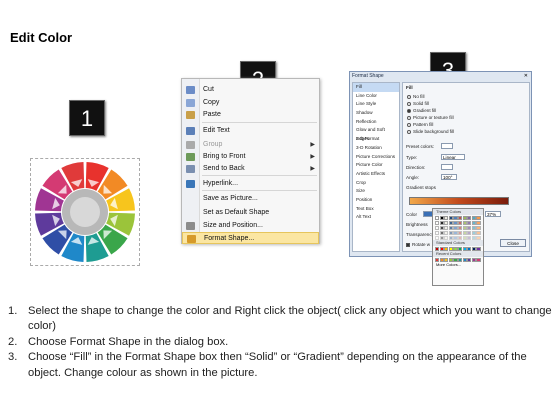 The width and height of the screenshot is (560, 420). Describe the element at coordinates (250, 115) in the screenshot. I see `menu-item-paste: Paste` at that location.